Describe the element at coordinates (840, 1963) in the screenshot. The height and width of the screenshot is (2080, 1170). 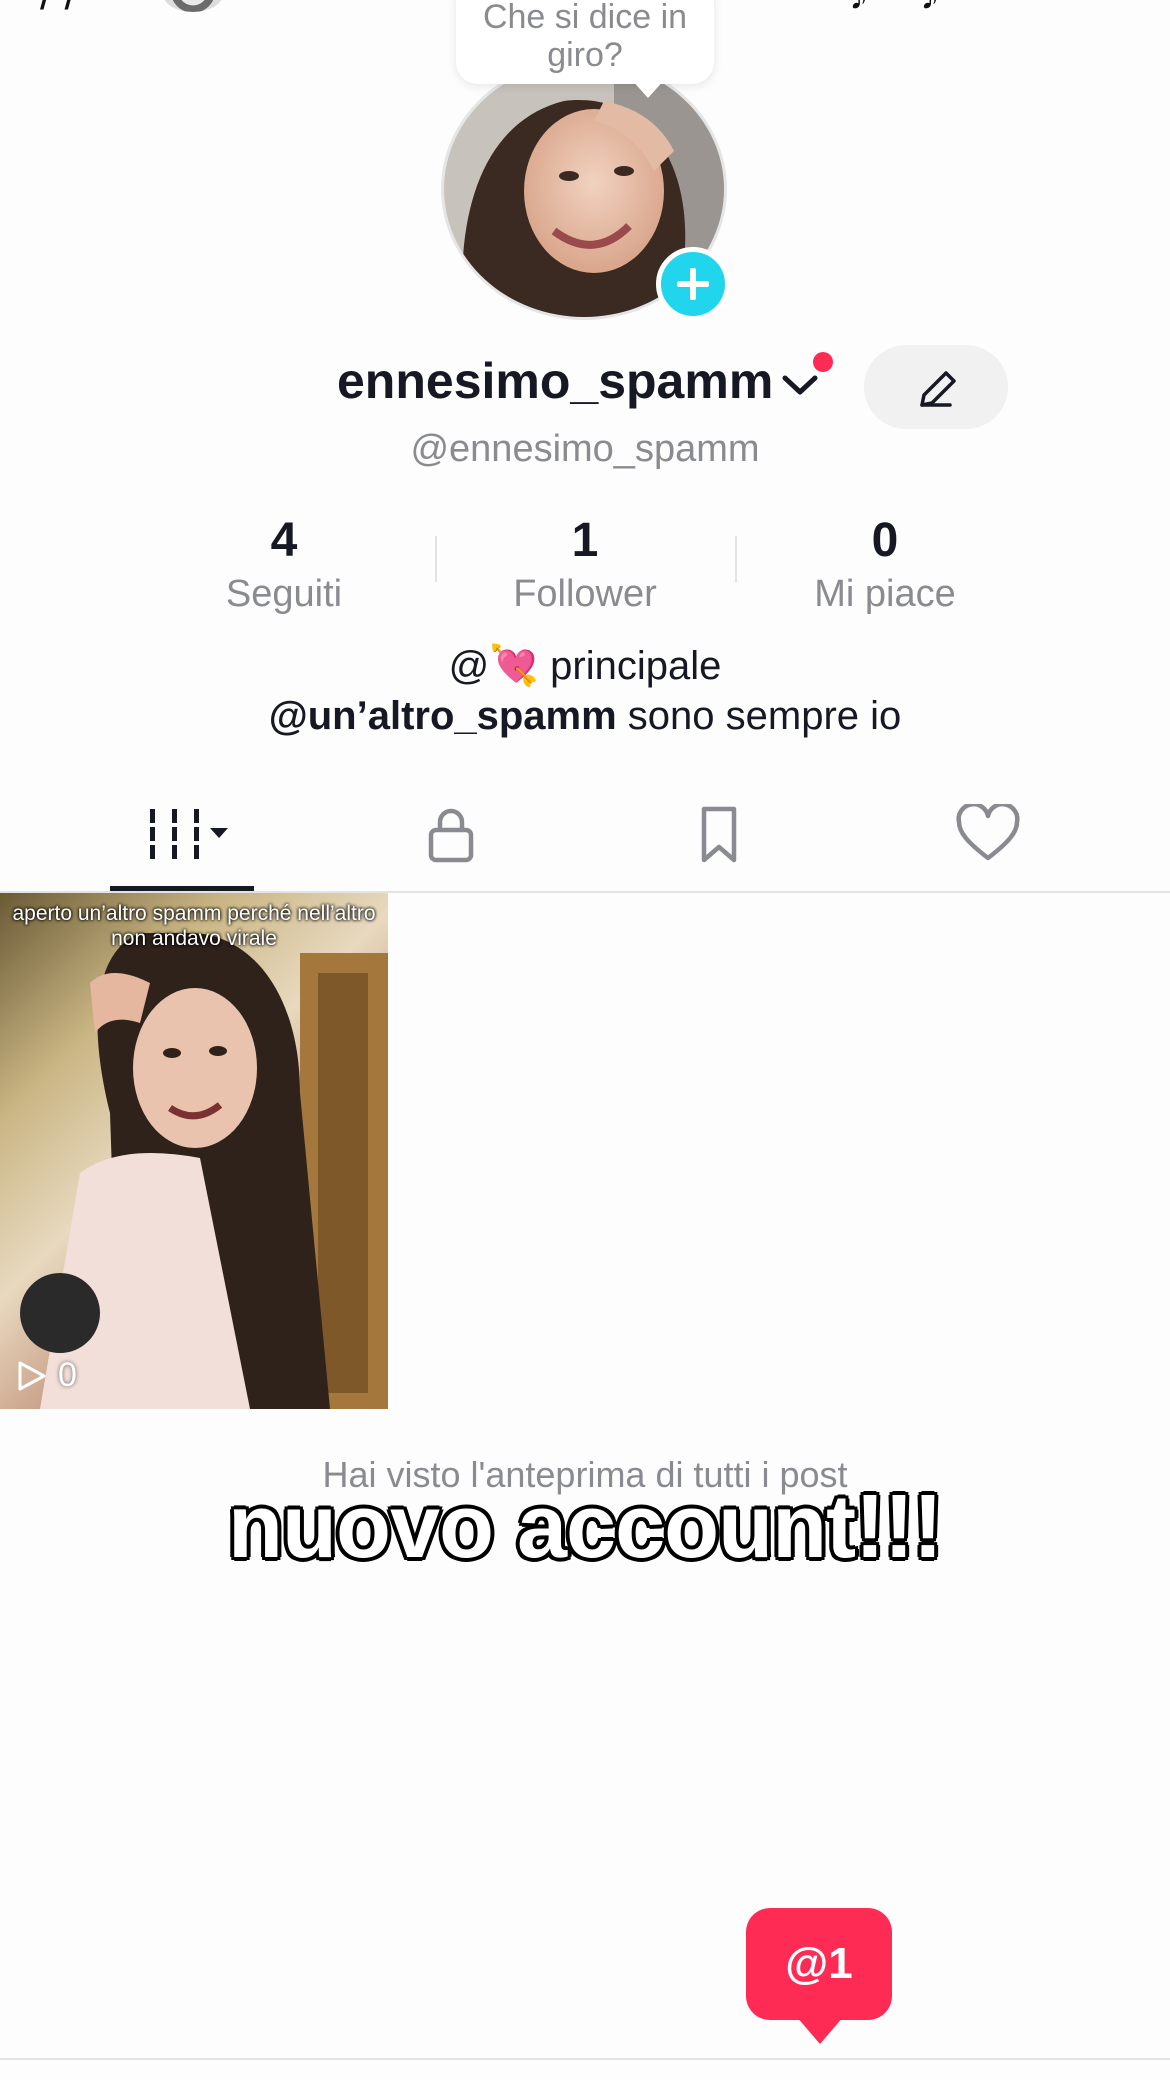
I see `mention-count: 1` at that location.